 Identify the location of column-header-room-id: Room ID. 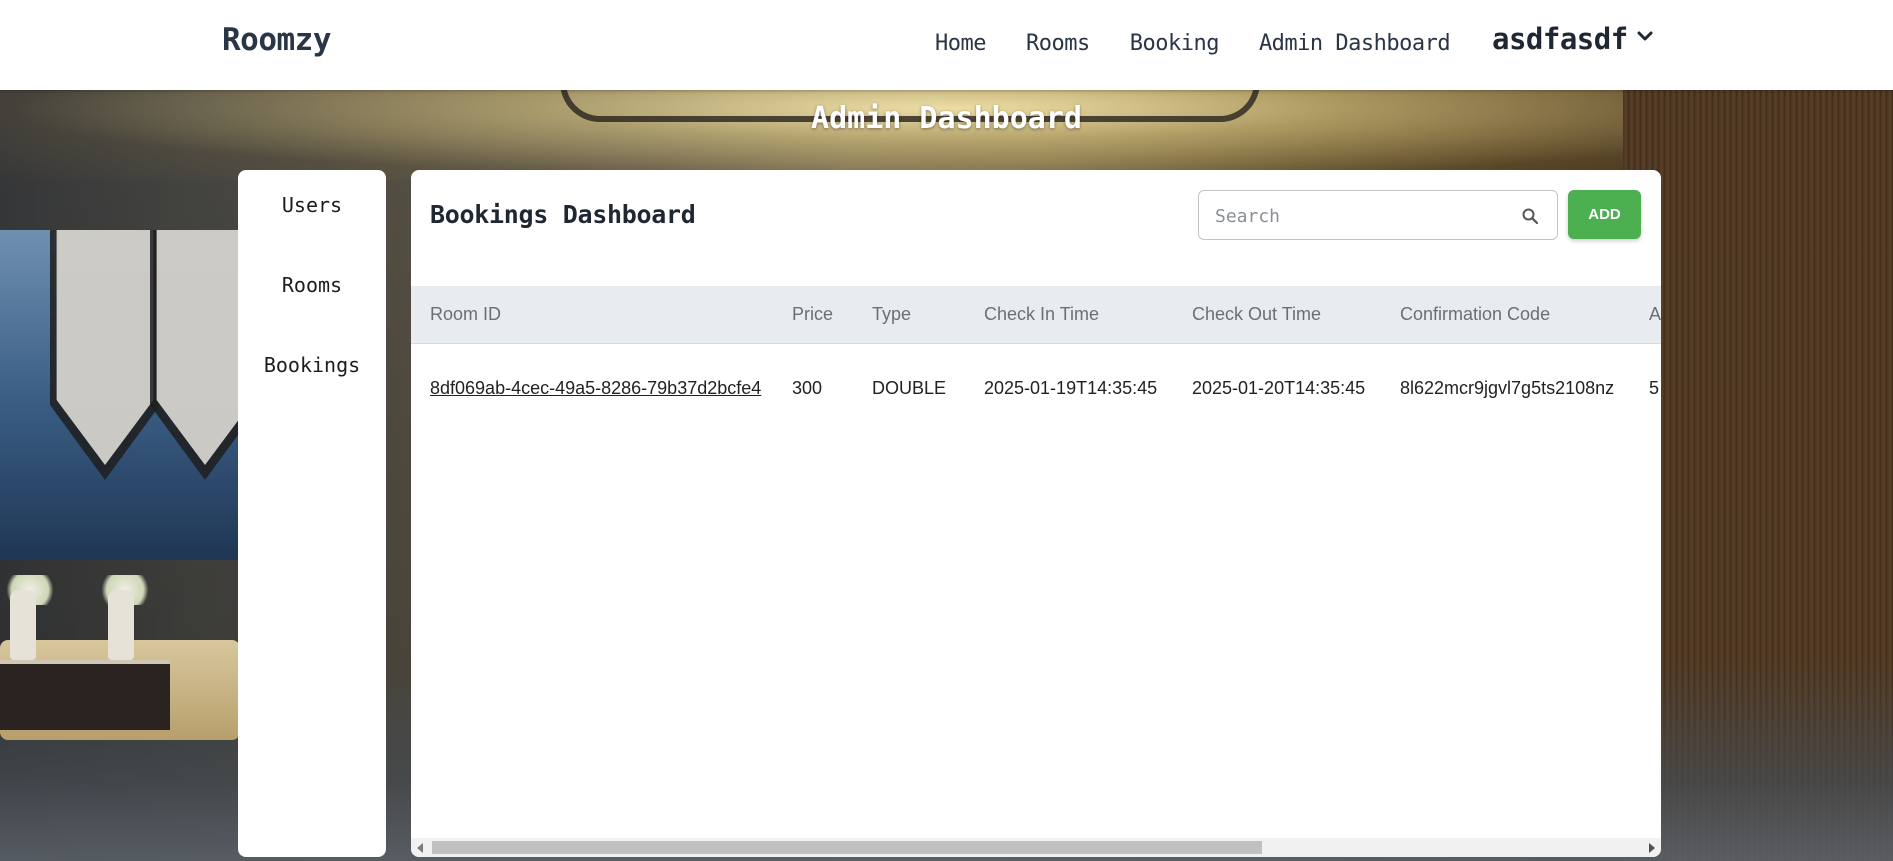
(465, 314).